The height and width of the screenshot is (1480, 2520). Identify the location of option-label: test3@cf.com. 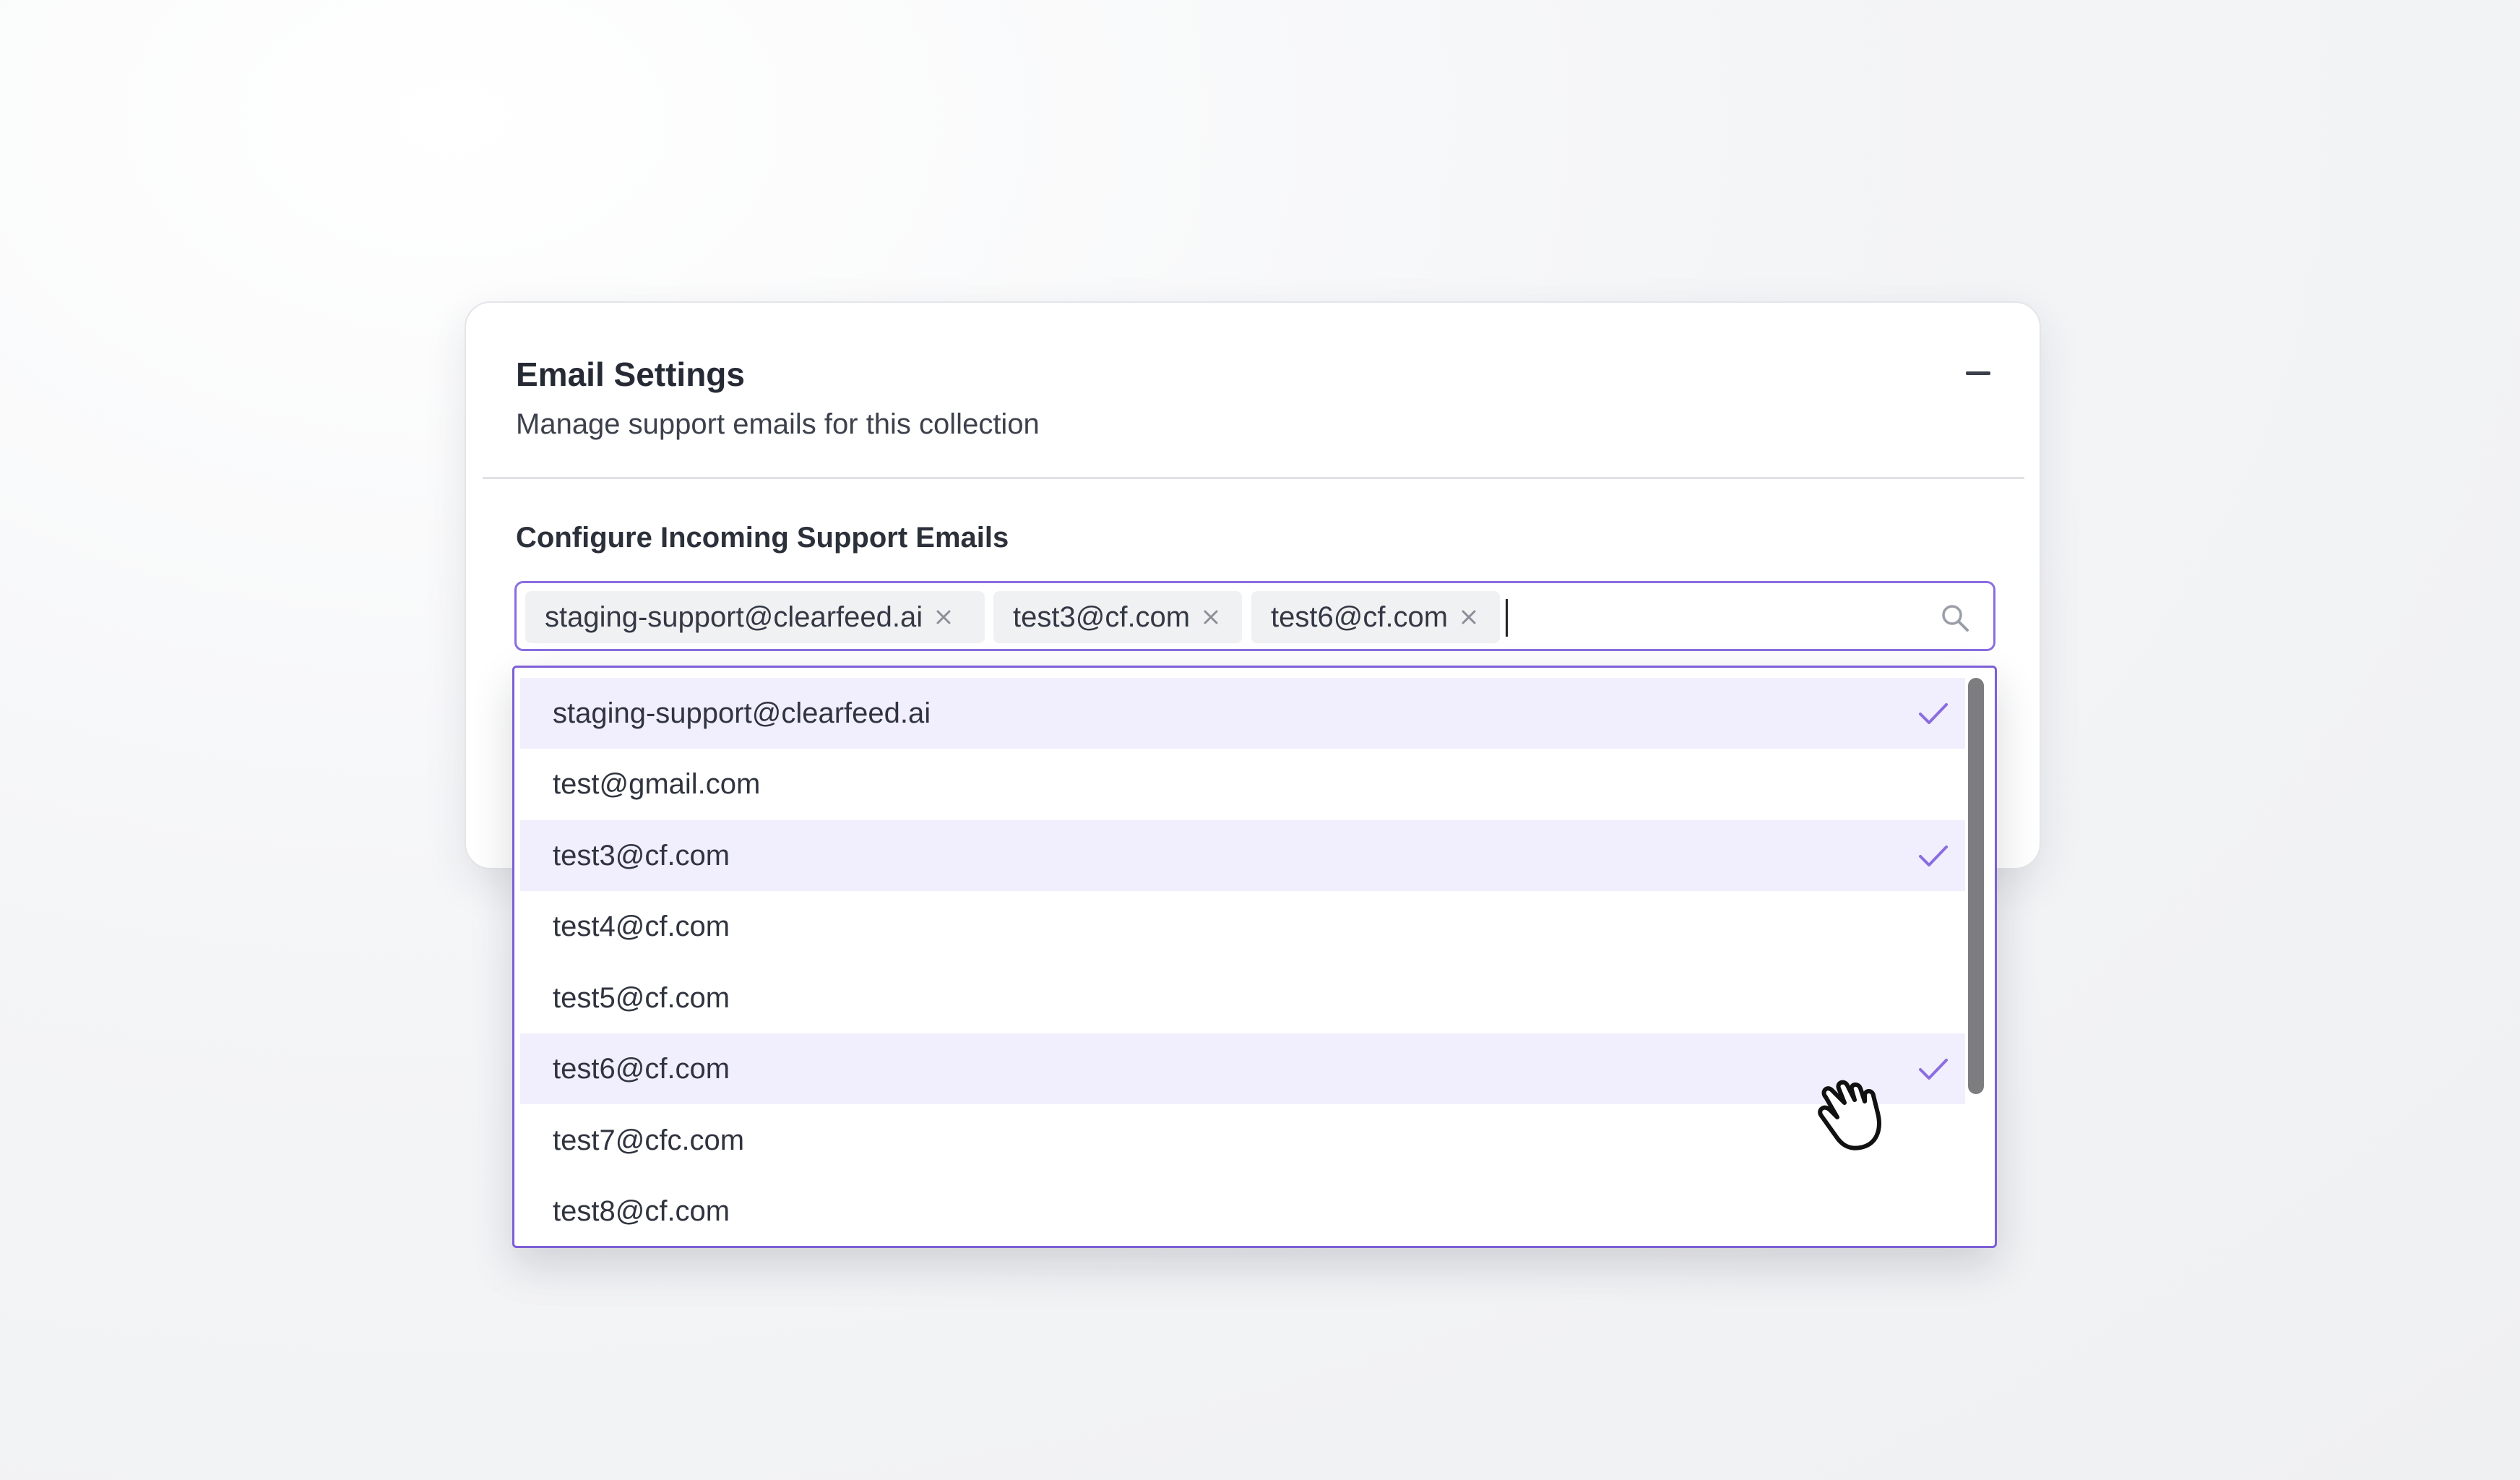
(641, 855).